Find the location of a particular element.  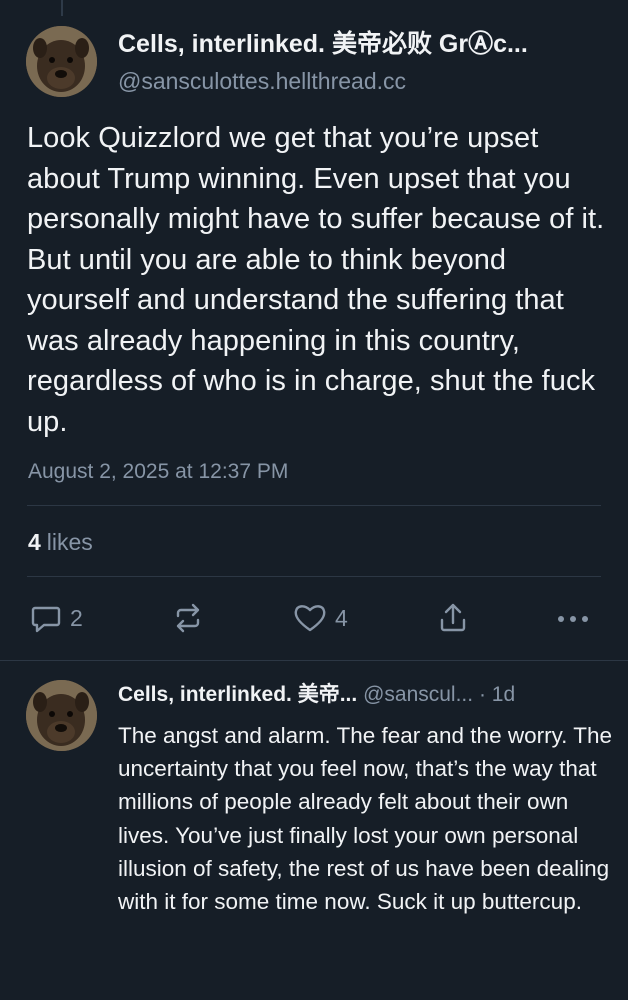

reply-avatar is located at coordinates (61, 715).